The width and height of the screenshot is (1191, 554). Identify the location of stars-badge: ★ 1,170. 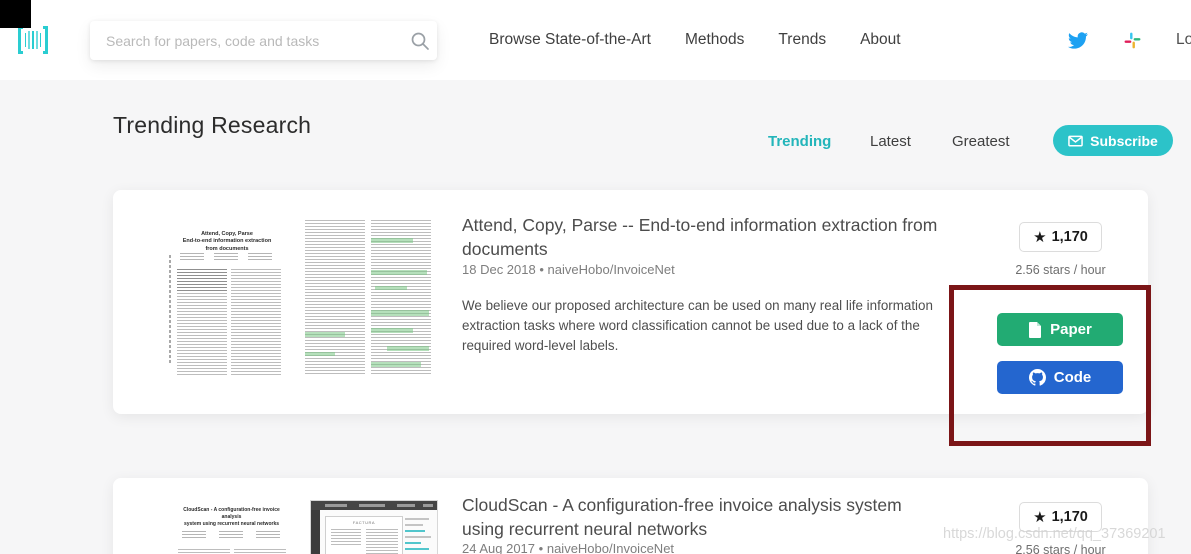
(1060, 237).